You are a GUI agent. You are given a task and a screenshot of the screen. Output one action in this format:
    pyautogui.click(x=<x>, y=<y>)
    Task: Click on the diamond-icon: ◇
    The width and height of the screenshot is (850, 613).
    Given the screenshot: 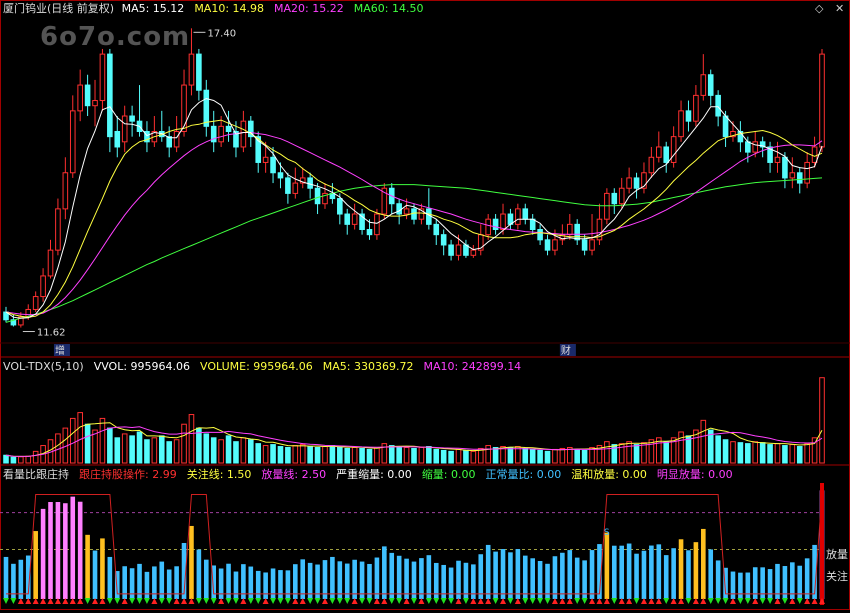 What is the action you would take?
    pyautogui.click(x=819, y=8)
    